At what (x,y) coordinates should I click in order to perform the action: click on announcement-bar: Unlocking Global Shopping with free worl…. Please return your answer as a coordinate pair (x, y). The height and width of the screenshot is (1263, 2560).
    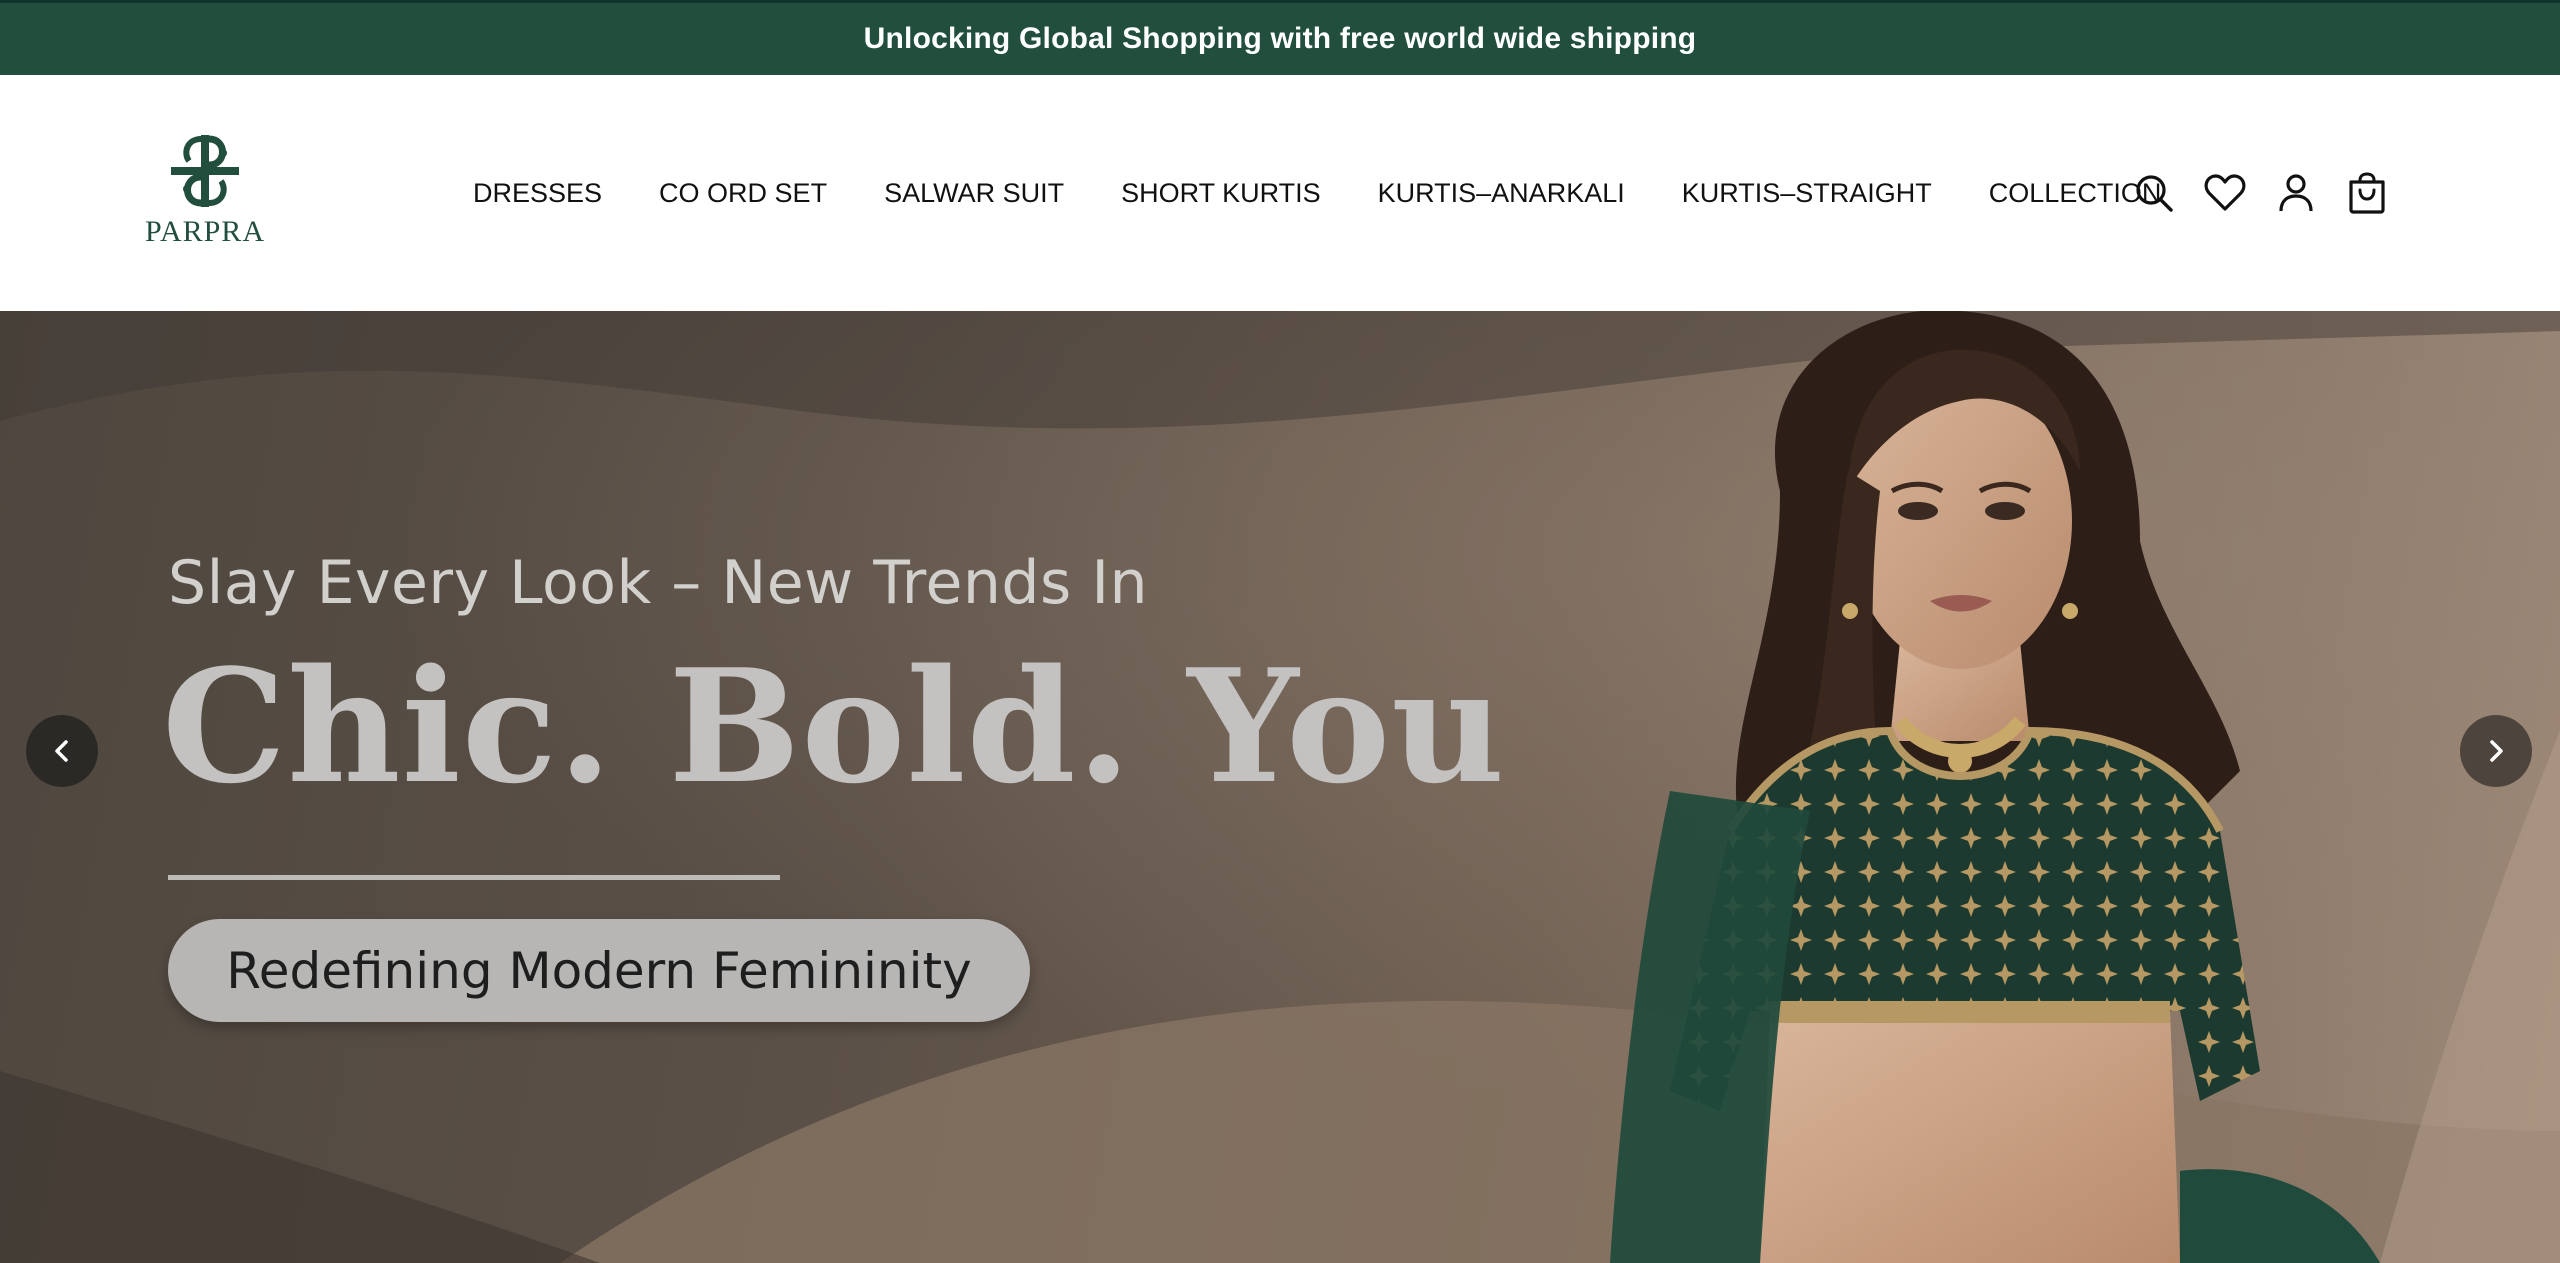
    Looking at the image, I should click on (1280, 37).